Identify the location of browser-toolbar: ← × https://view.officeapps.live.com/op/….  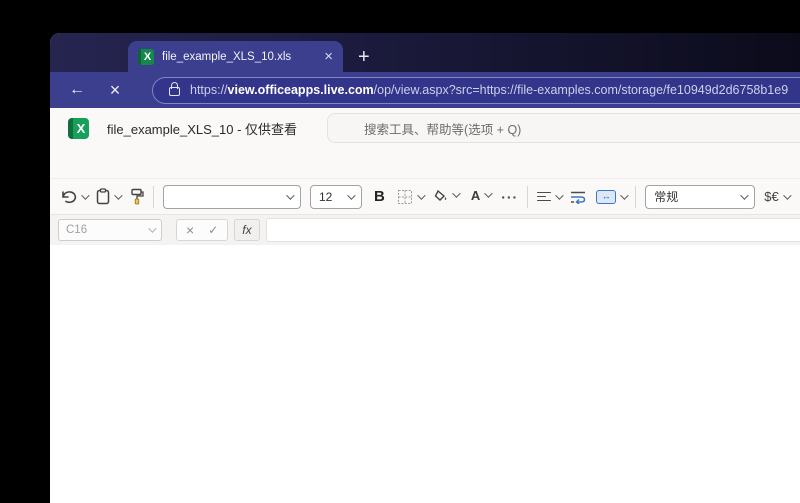
(425, 90).